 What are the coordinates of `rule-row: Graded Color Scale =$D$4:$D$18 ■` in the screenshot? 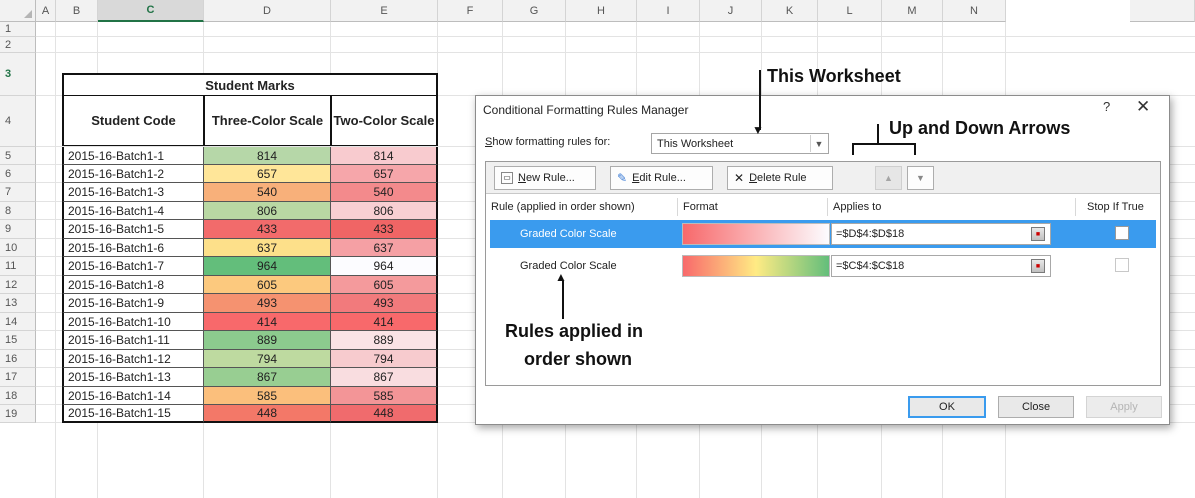 It's located at (823, 234).